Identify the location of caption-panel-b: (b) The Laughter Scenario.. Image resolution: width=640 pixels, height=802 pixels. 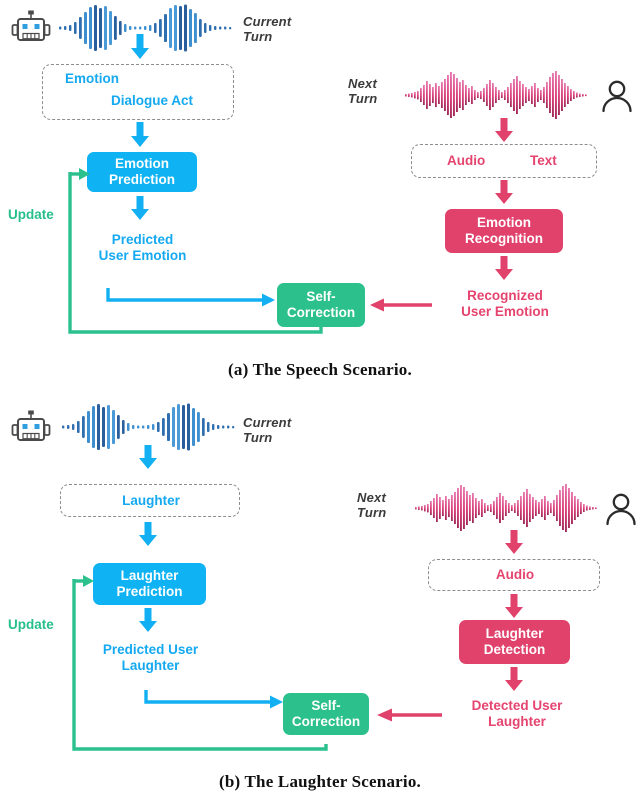
(320, 781).